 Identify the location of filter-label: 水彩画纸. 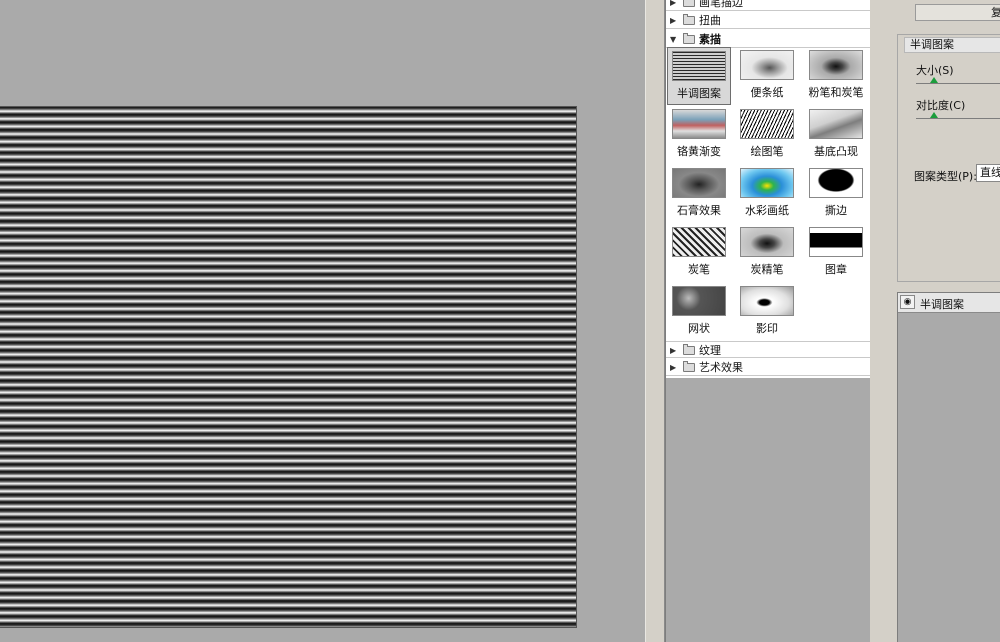
(767, 210).